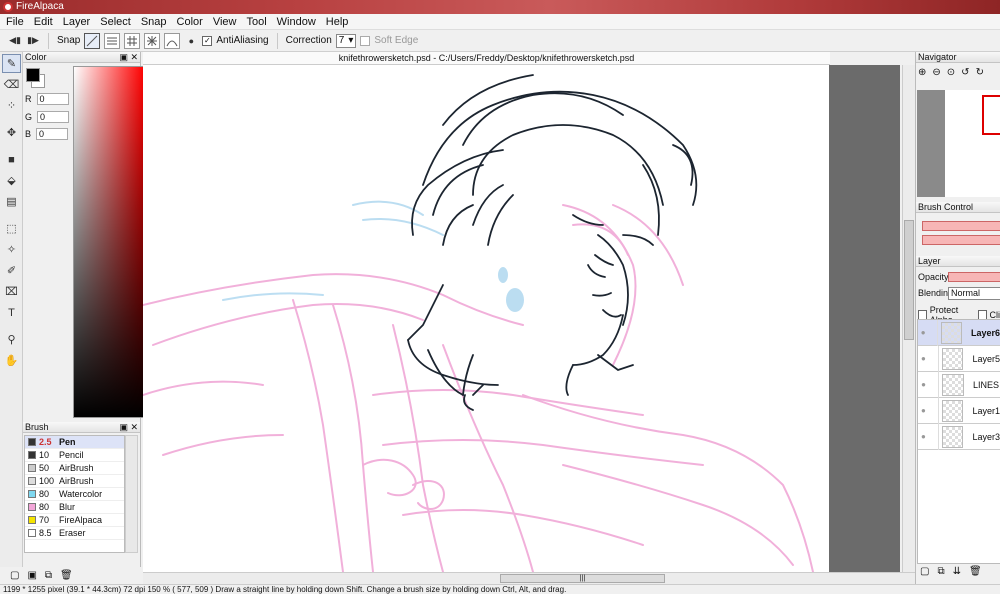 This screenshot has height=594, width=1000. I want to click on foreground-color-swatch, so click(33, 75).